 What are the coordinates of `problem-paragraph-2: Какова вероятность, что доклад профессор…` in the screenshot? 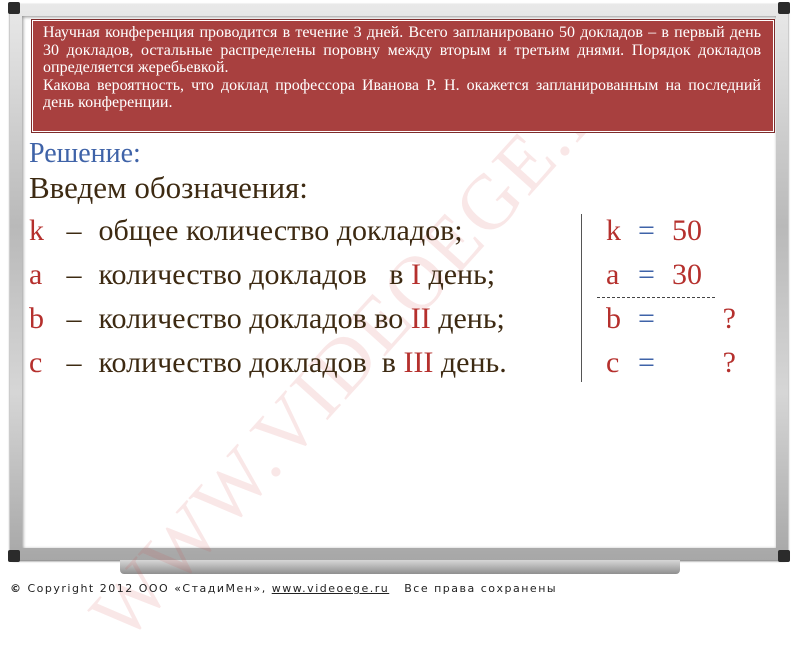 It's located at (402, 94).